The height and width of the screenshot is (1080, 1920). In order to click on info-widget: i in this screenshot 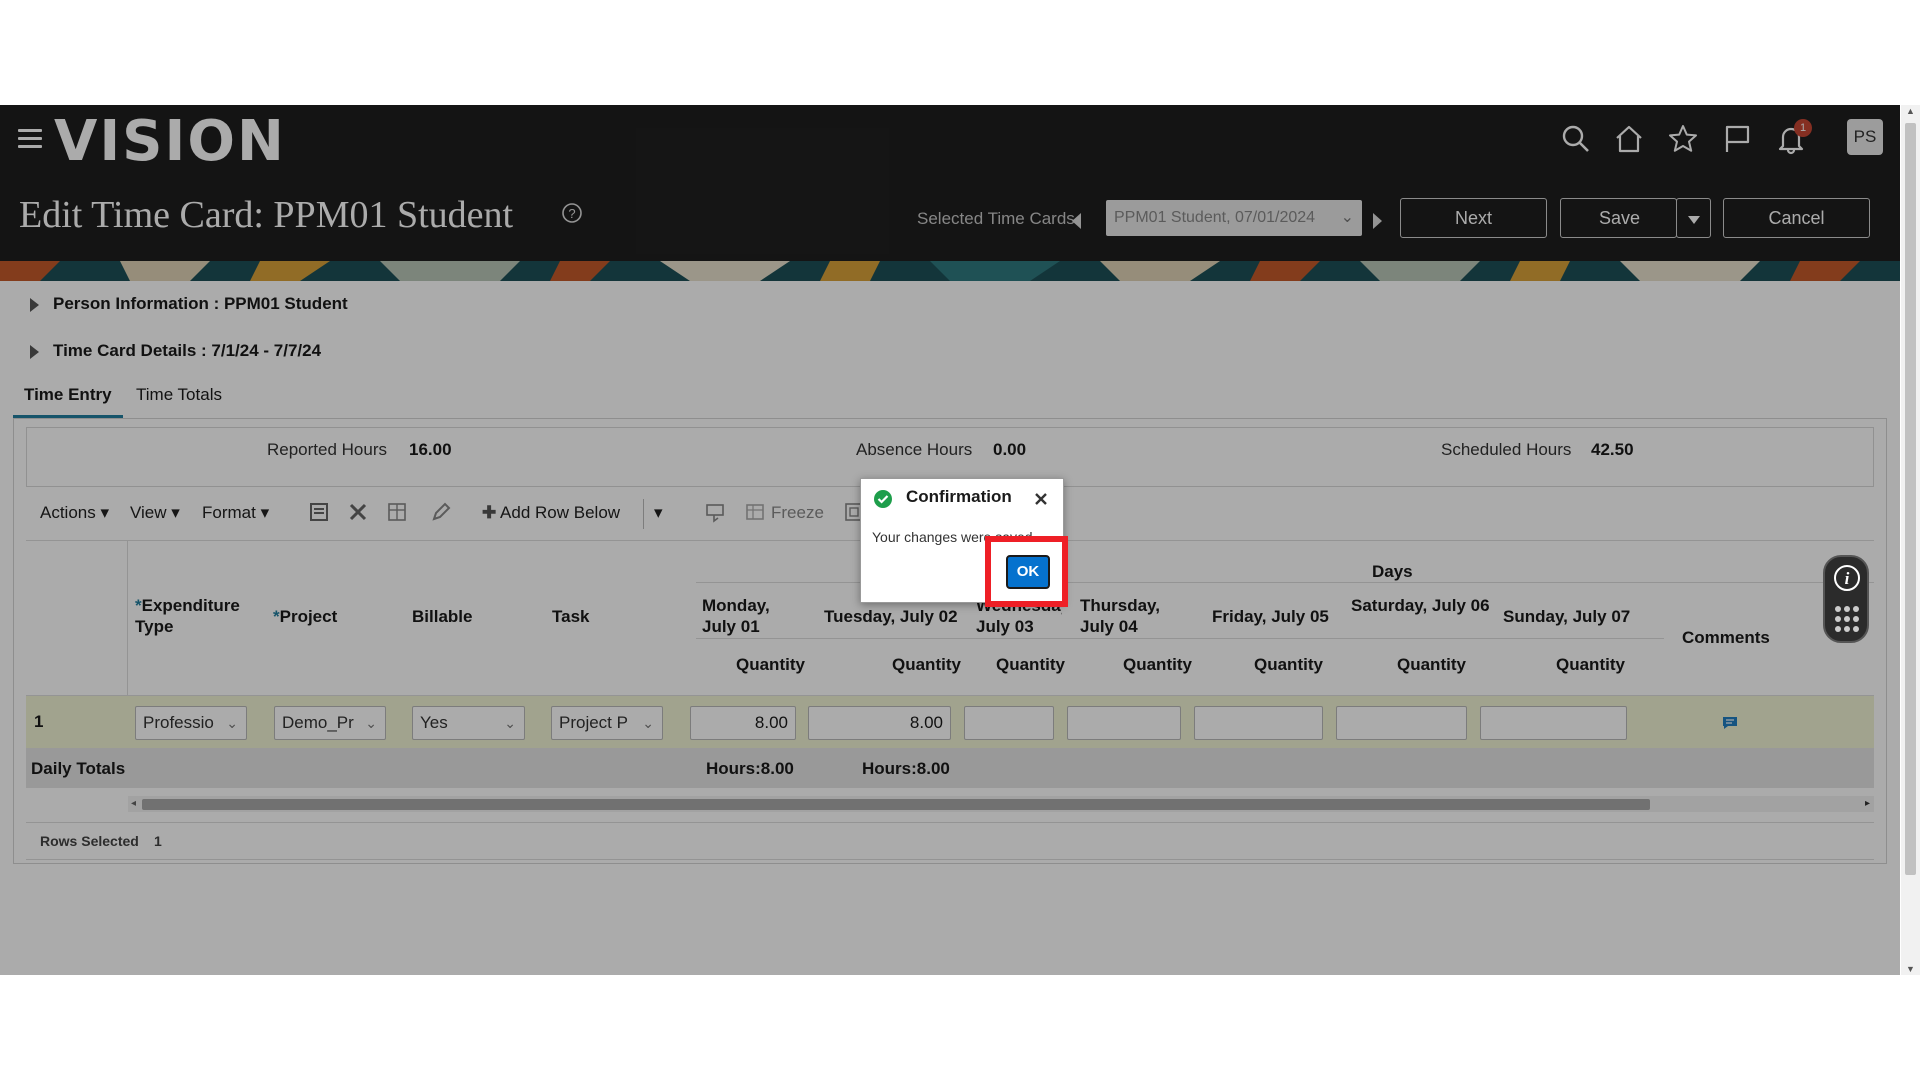, I will do `click(1846, 599)`.